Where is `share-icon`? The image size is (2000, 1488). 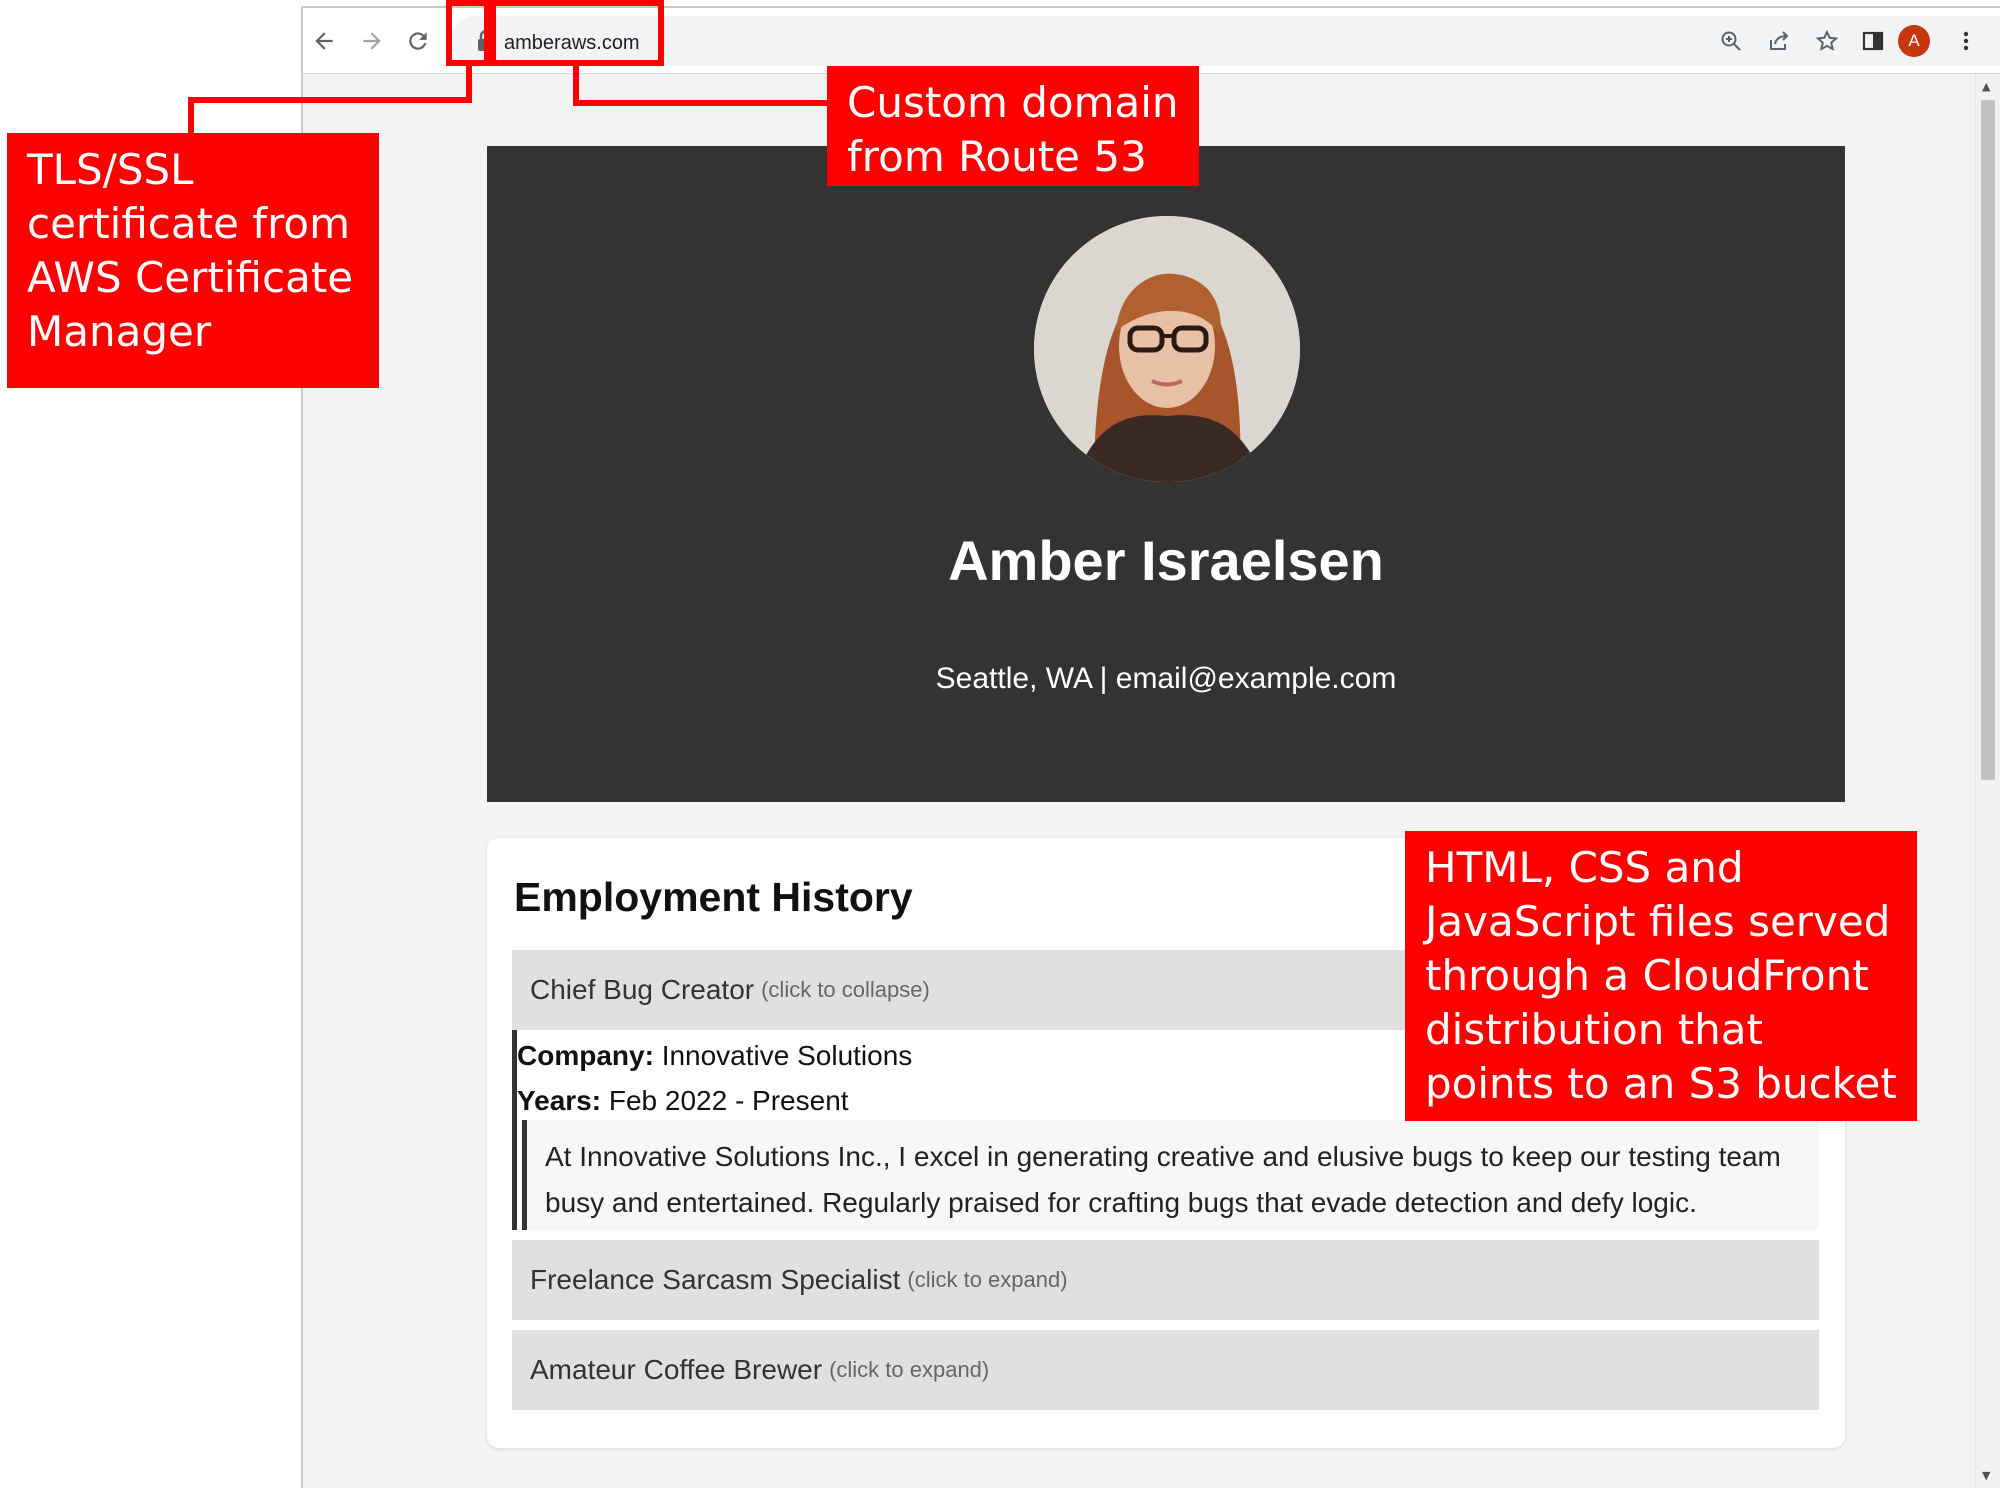
share-icon is located at coordinates (1779, 41).